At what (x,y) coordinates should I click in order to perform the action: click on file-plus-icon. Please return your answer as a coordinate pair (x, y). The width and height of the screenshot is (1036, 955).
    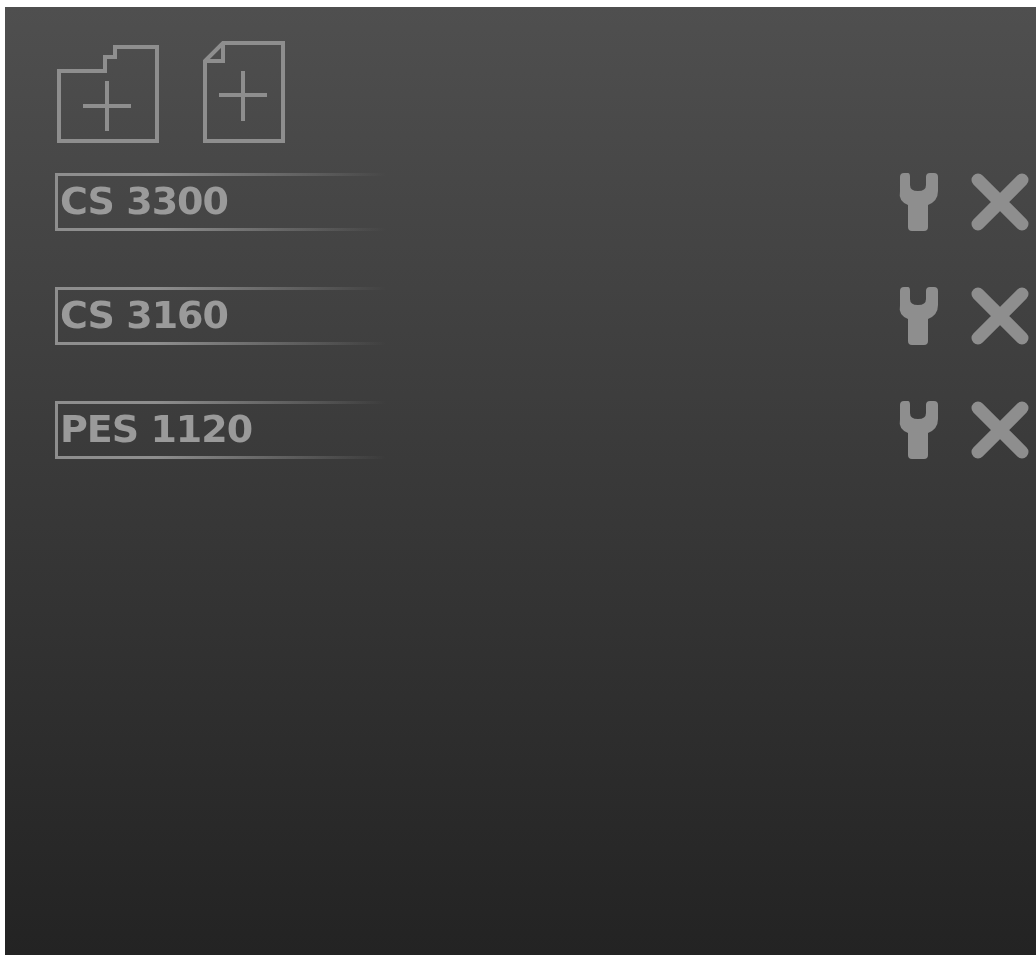
    Looking at the image, I should click on (244, 92).